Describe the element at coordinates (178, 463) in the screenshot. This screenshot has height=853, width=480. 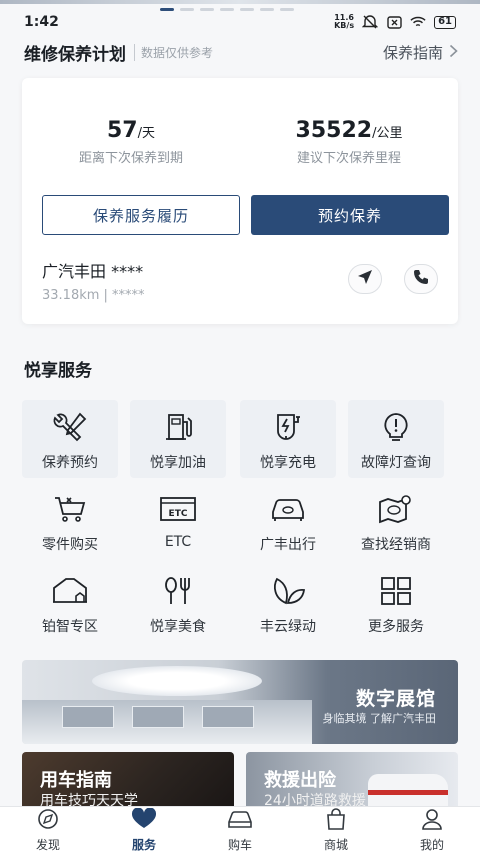
I see `service-label: 悦享加油` at that location.